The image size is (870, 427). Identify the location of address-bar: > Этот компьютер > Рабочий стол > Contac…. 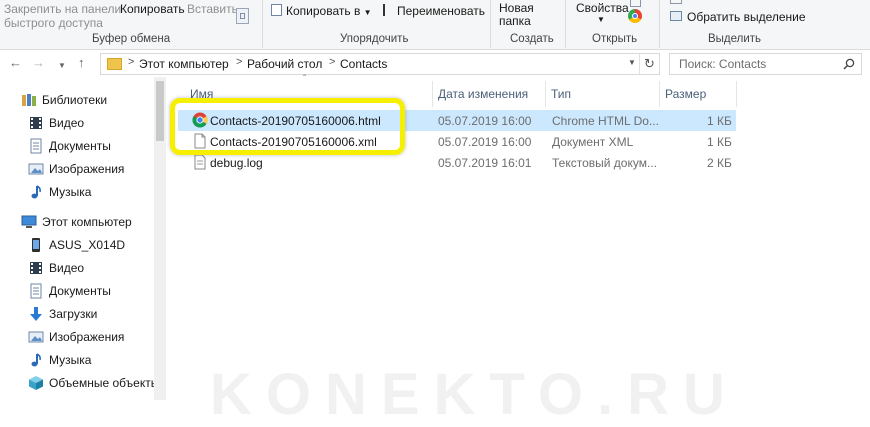
(380, 64).